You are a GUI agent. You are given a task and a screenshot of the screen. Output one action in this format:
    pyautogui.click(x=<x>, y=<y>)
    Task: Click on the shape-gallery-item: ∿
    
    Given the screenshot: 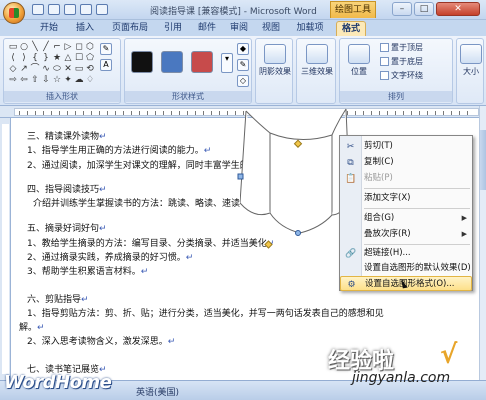 What is the action you would take?
    pyautogui.click(x=46, y=69)
    